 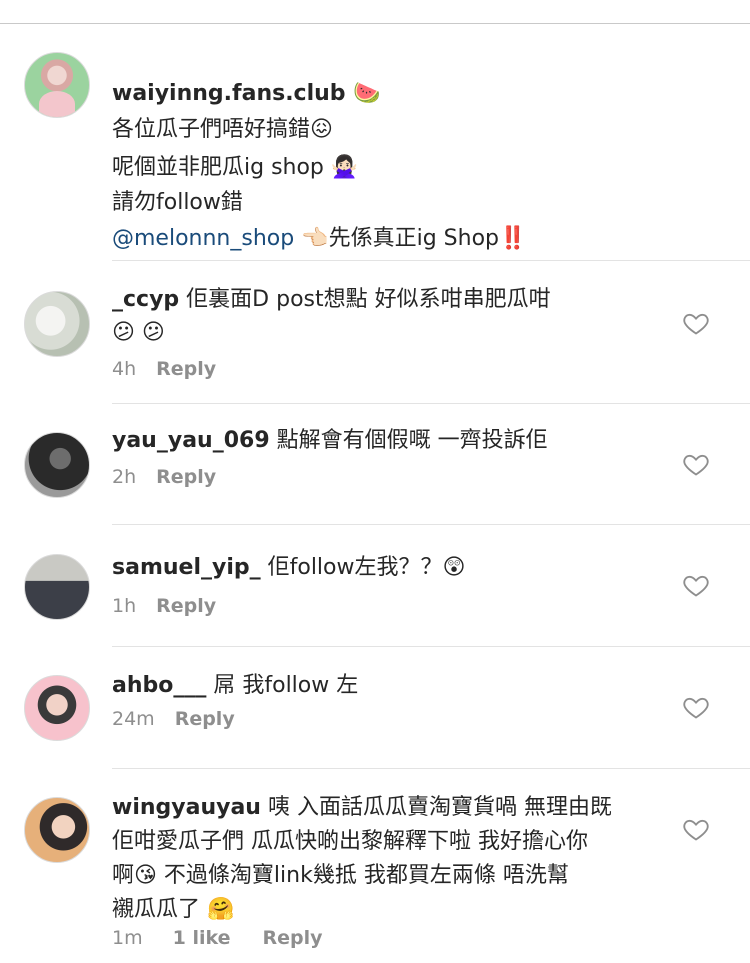 What do you see at coordinates (367, 93) in the screenshot?
I see `watermelon-emoji: 🍉` at bounding box center [367, 93].